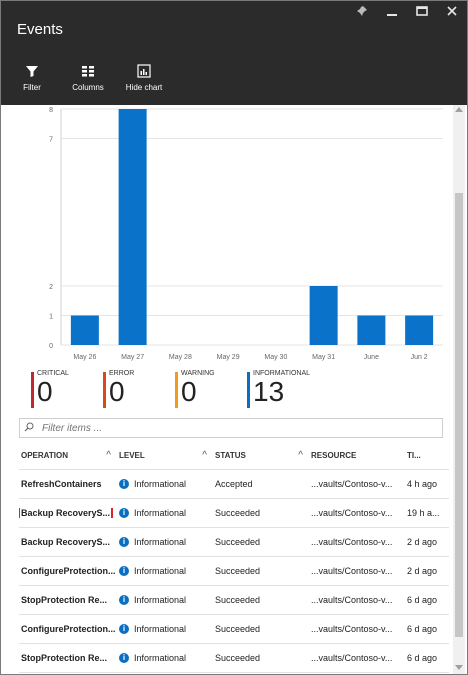  I want to click on x-tick-label: May 28, so click(180, 357).